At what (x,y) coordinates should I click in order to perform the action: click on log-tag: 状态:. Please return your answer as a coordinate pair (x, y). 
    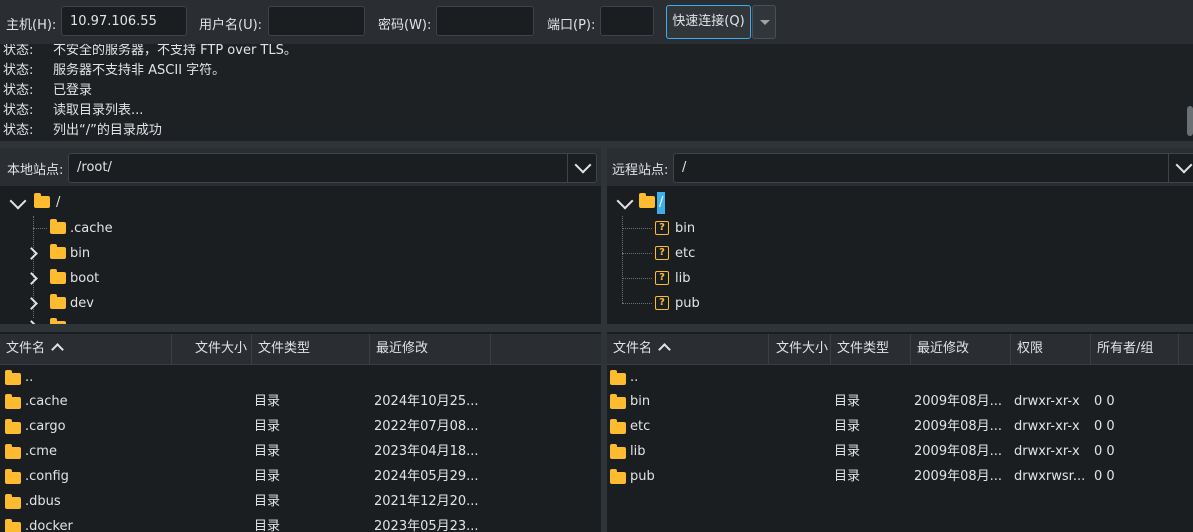
    Looking at the image, I should click on (18, 90).